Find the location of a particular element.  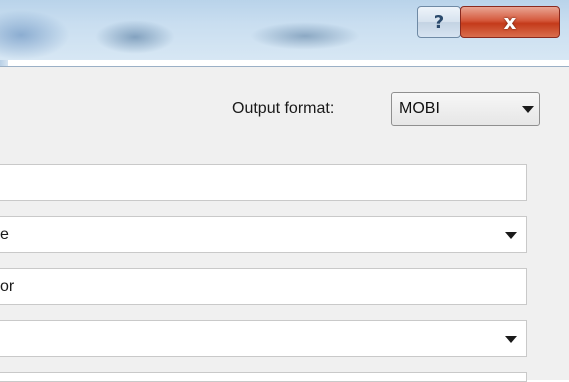

output-format-value: MOBI is located at coordinates (419, 108).